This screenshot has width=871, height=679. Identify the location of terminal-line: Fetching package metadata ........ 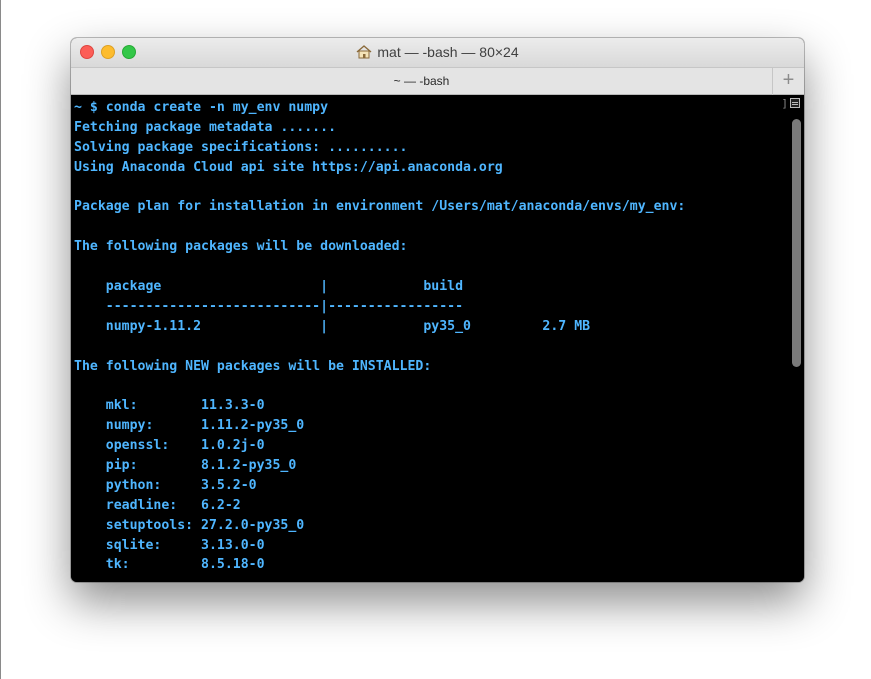
(205, 127).